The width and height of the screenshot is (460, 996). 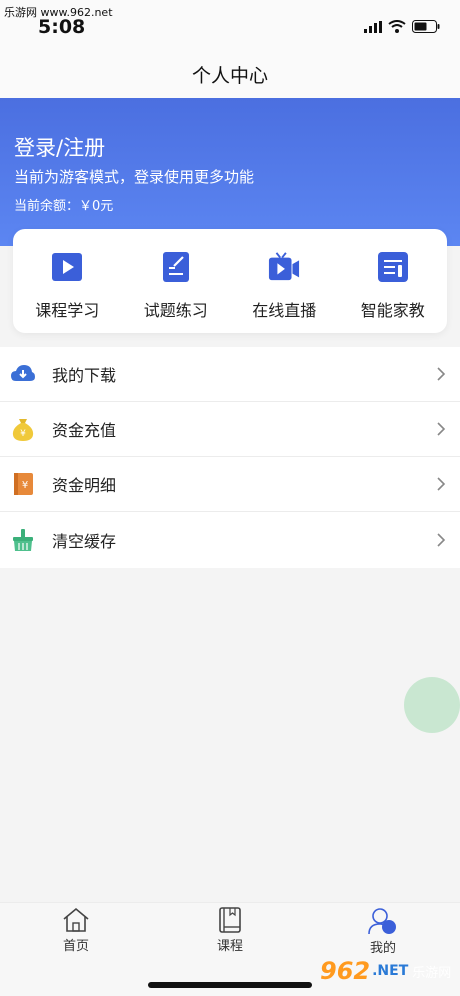 What do you see at coordinates (230, 25) in the screenshot?
I see `status-bar: 乐游网 www.962.net 5:08` at bounding box center [230, 25].